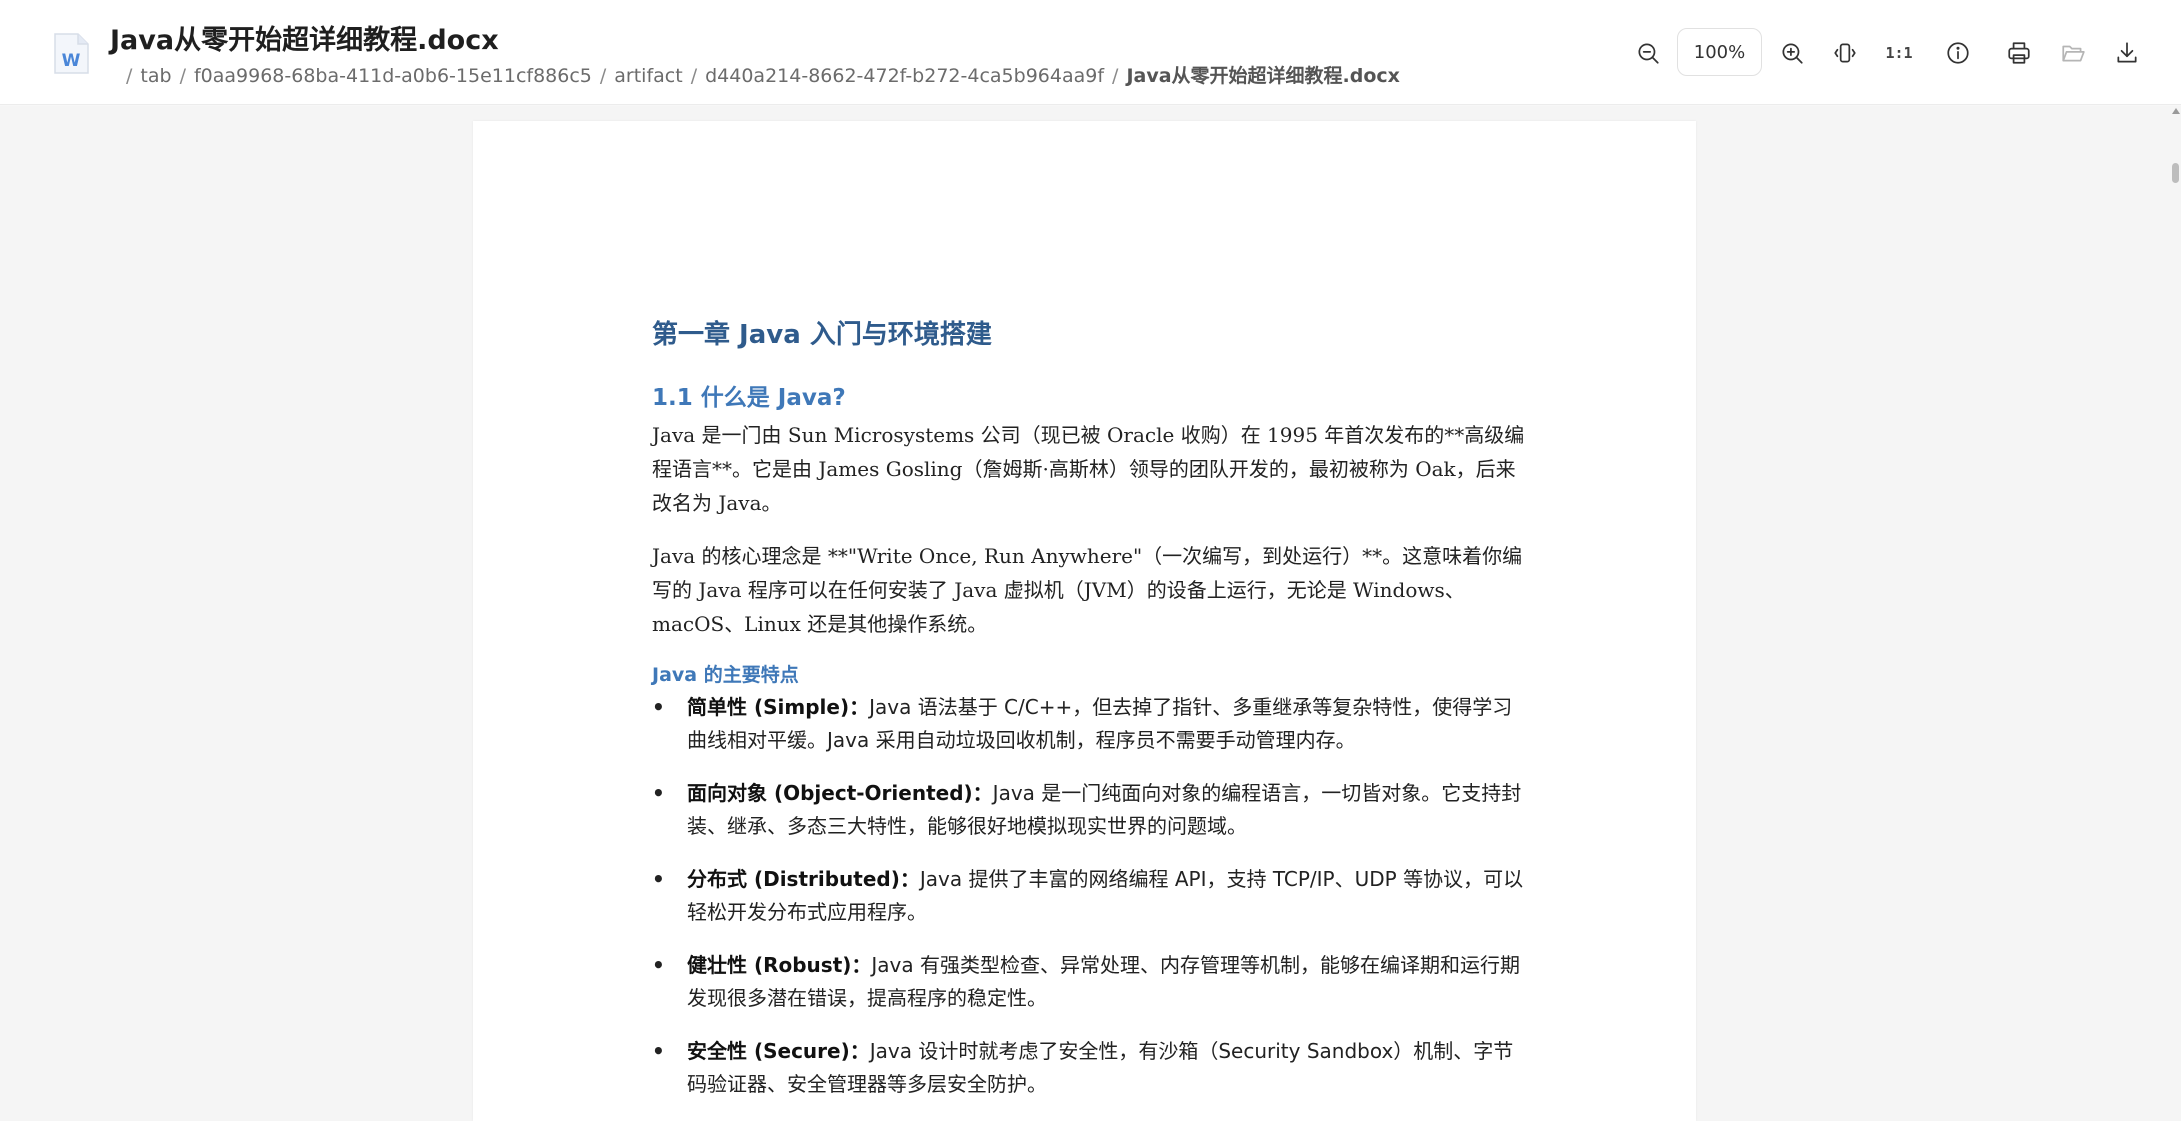 Image resolution: width=2181 pixels, height=1121 pixels. I want to click on download-icon, so click(2127, 52).